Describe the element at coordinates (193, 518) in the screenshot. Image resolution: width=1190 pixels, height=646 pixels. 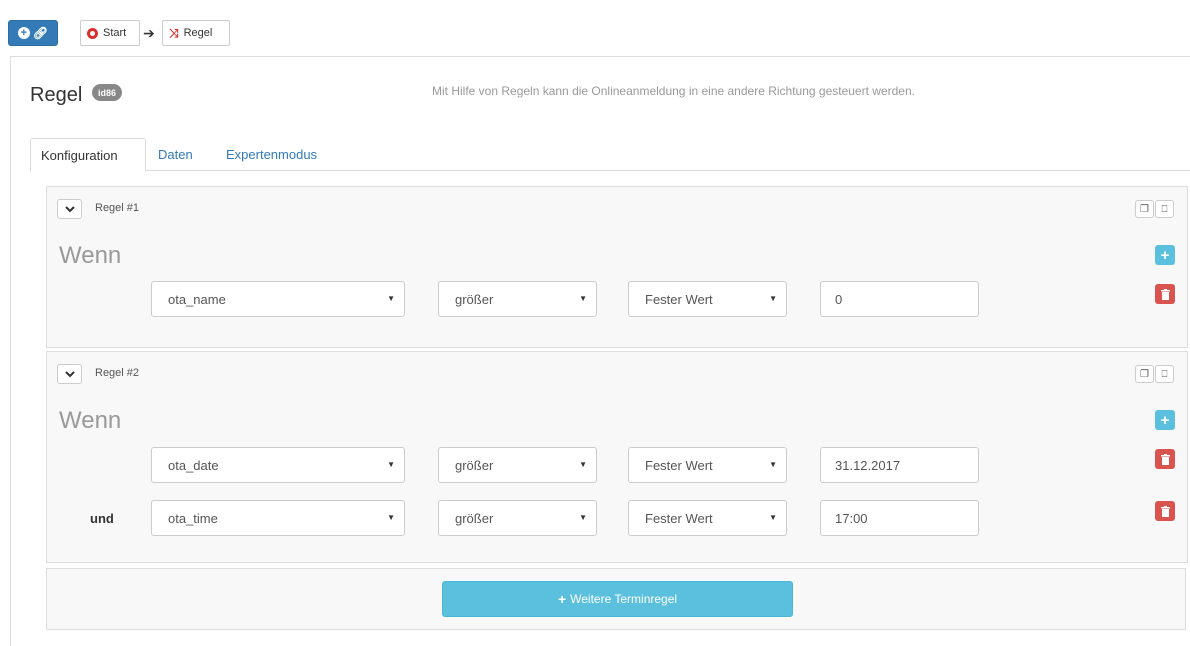
I see `field-select-value: ota_time` at that location.